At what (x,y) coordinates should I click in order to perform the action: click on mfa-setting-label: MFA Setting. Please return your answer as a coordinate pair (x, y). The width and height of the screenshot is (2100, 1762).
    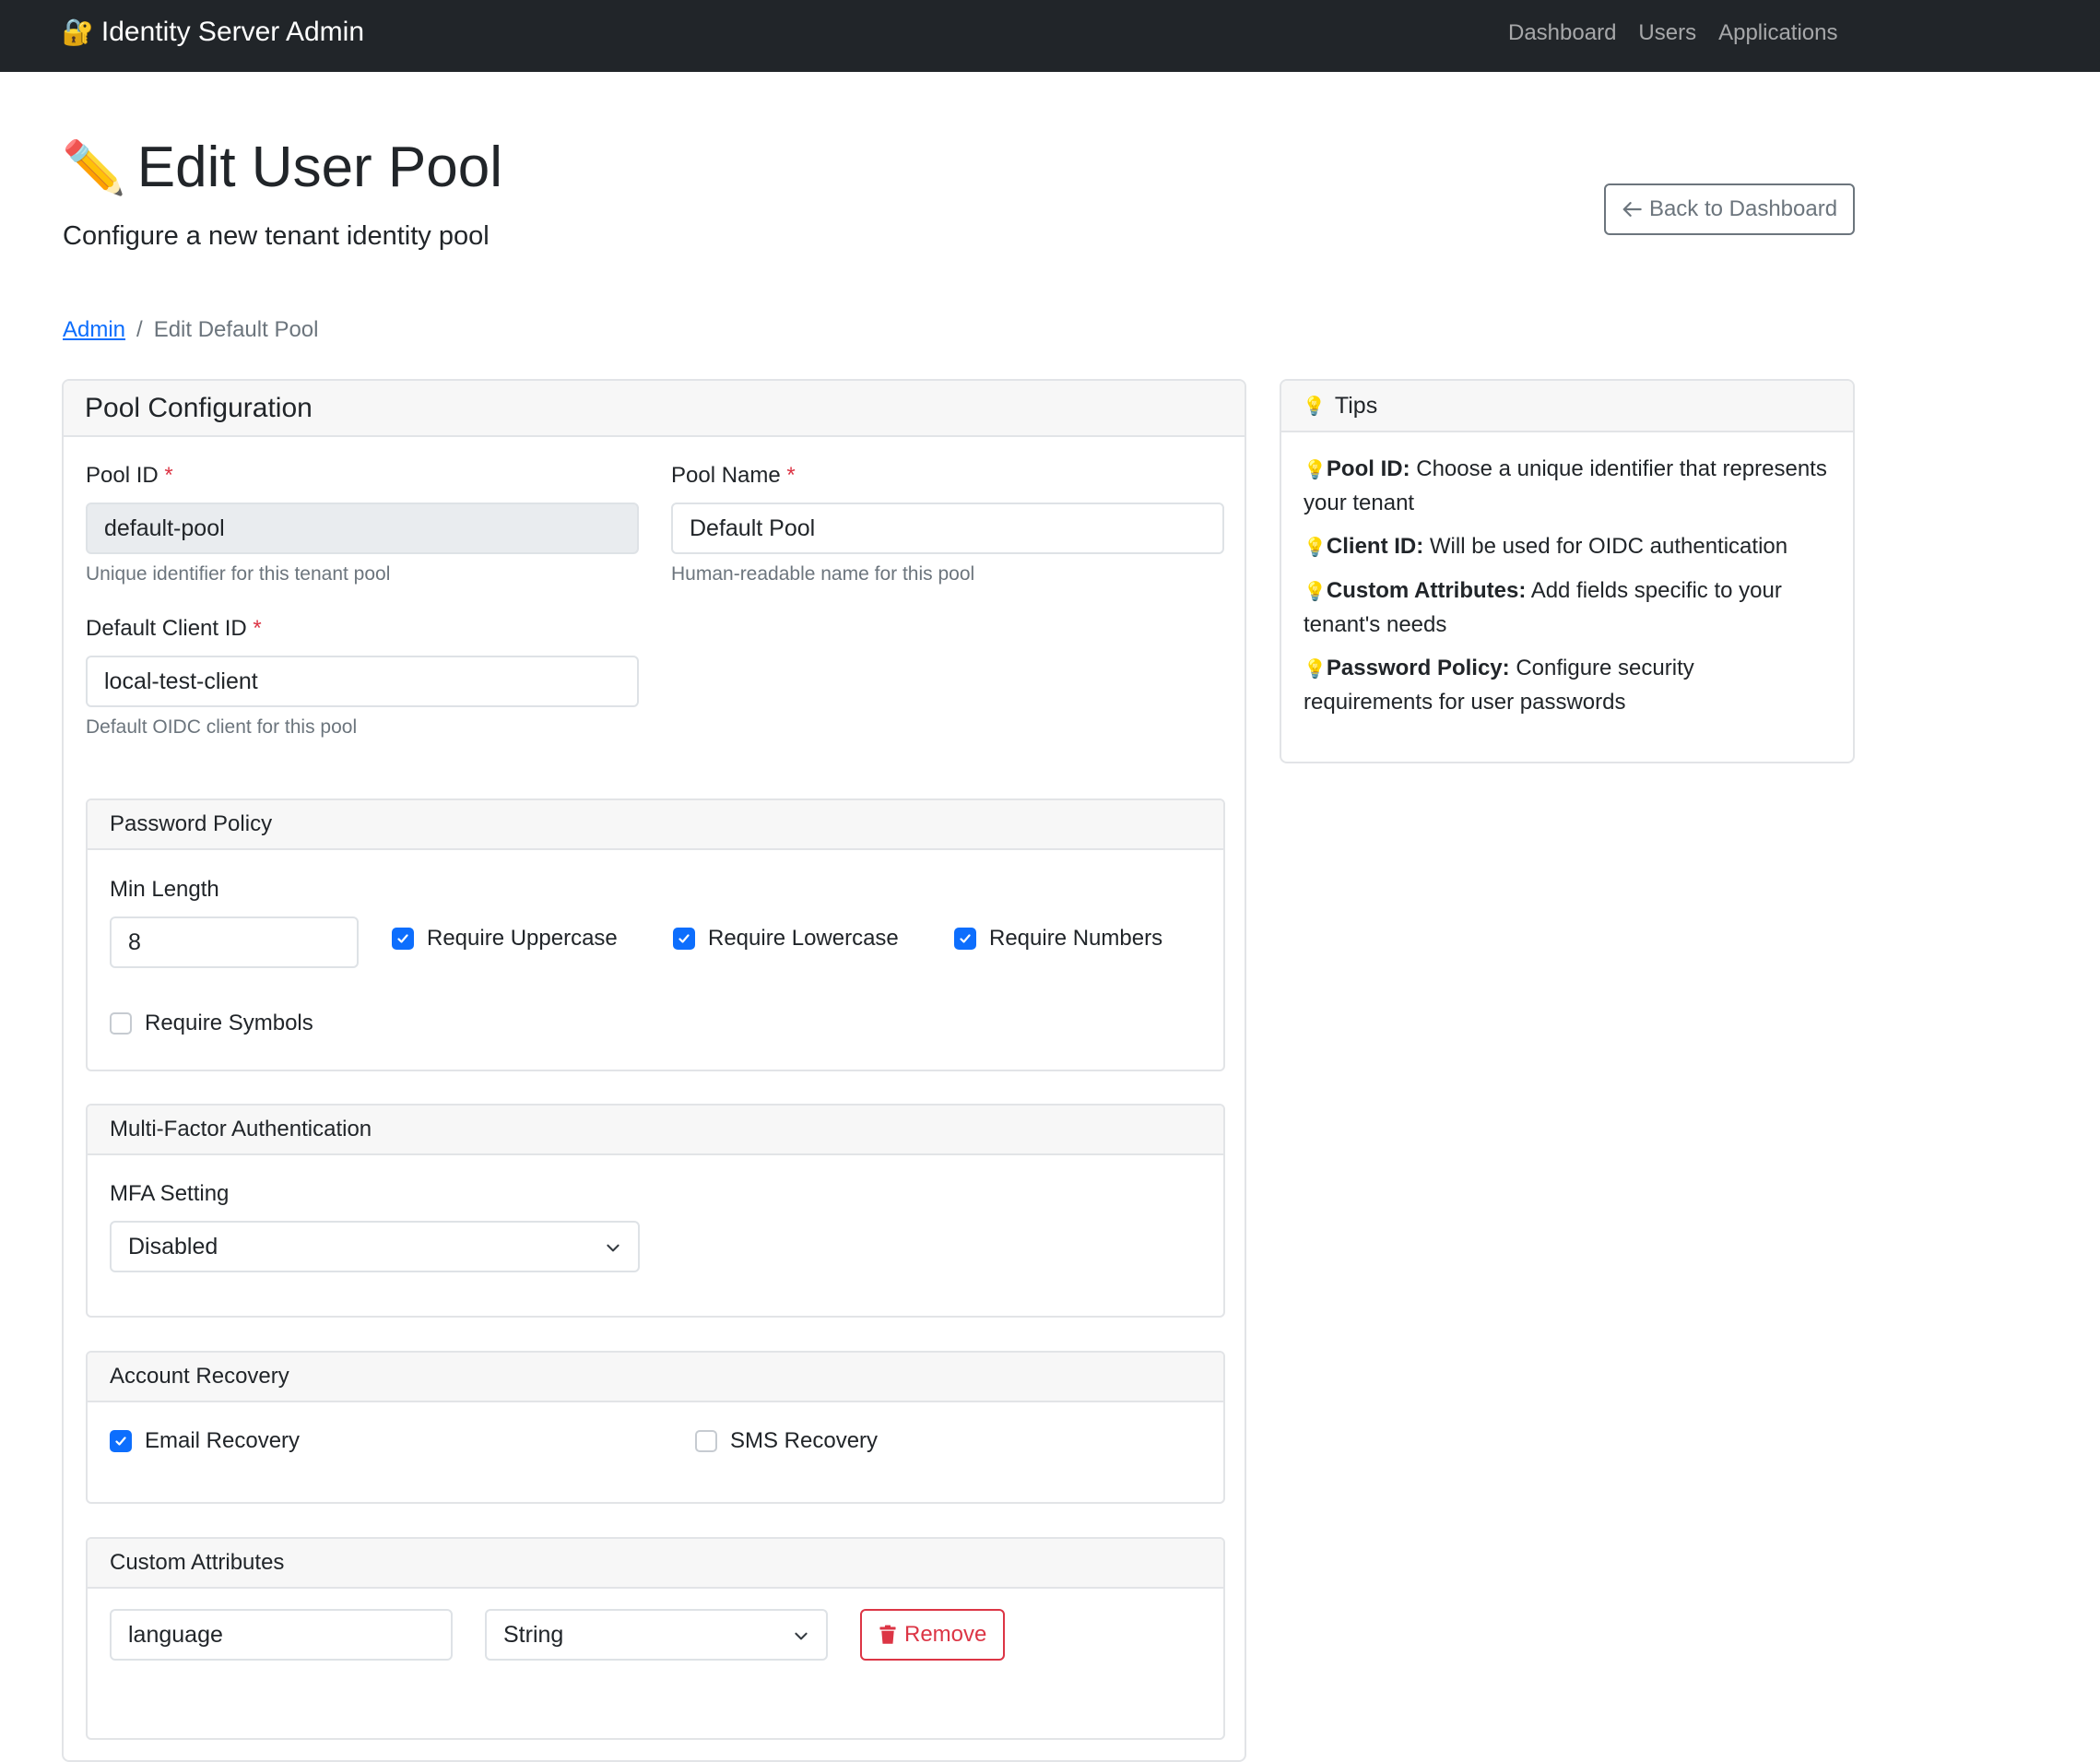
    Looking at the image, I should click on (170, 1193).